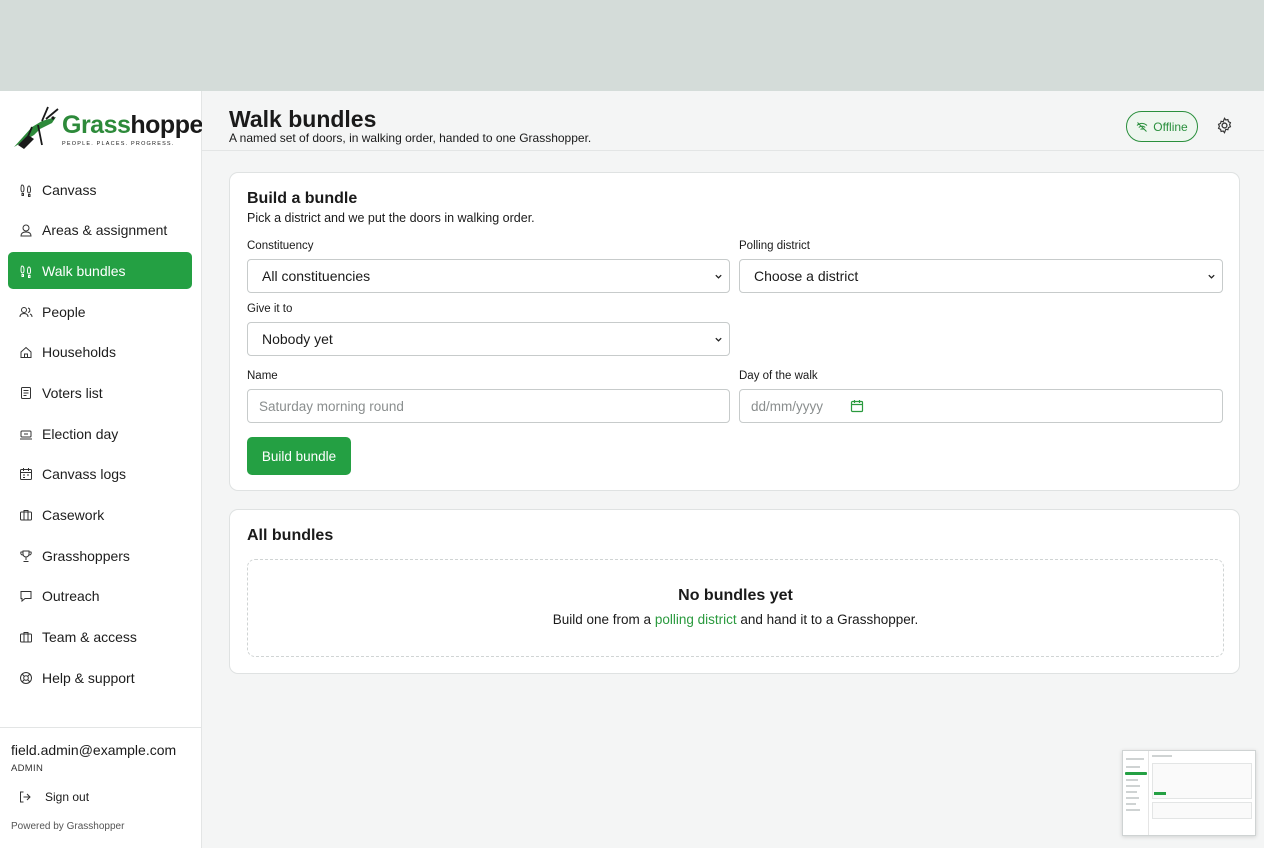  What do you see at coordinates (303, 119) in the screenshot?
I see `page-title: Walk bundles` at bounding box center [303, 119].